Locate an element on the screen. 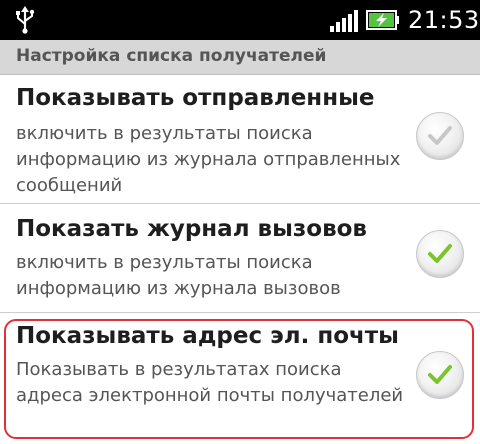 The image size is (480, 444). usb-icon is located at coordinates (25, 20).